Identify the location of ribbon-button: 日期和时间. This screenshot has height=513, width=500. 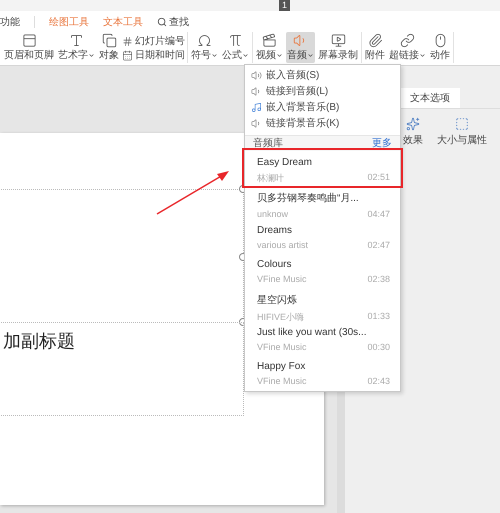
(153, 55).